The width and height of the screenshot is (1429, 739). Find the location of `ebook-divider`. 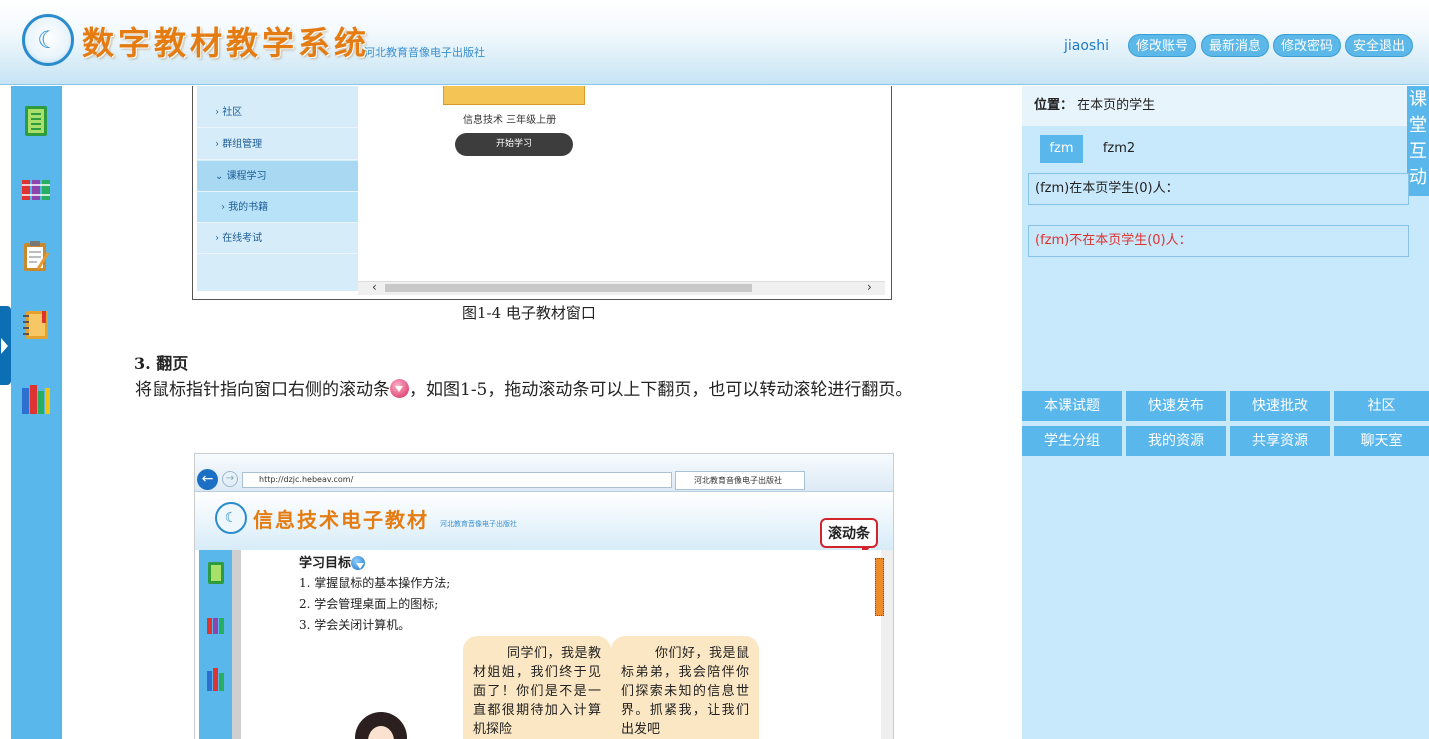

ebook-divider is located at coordinates (236, 644).